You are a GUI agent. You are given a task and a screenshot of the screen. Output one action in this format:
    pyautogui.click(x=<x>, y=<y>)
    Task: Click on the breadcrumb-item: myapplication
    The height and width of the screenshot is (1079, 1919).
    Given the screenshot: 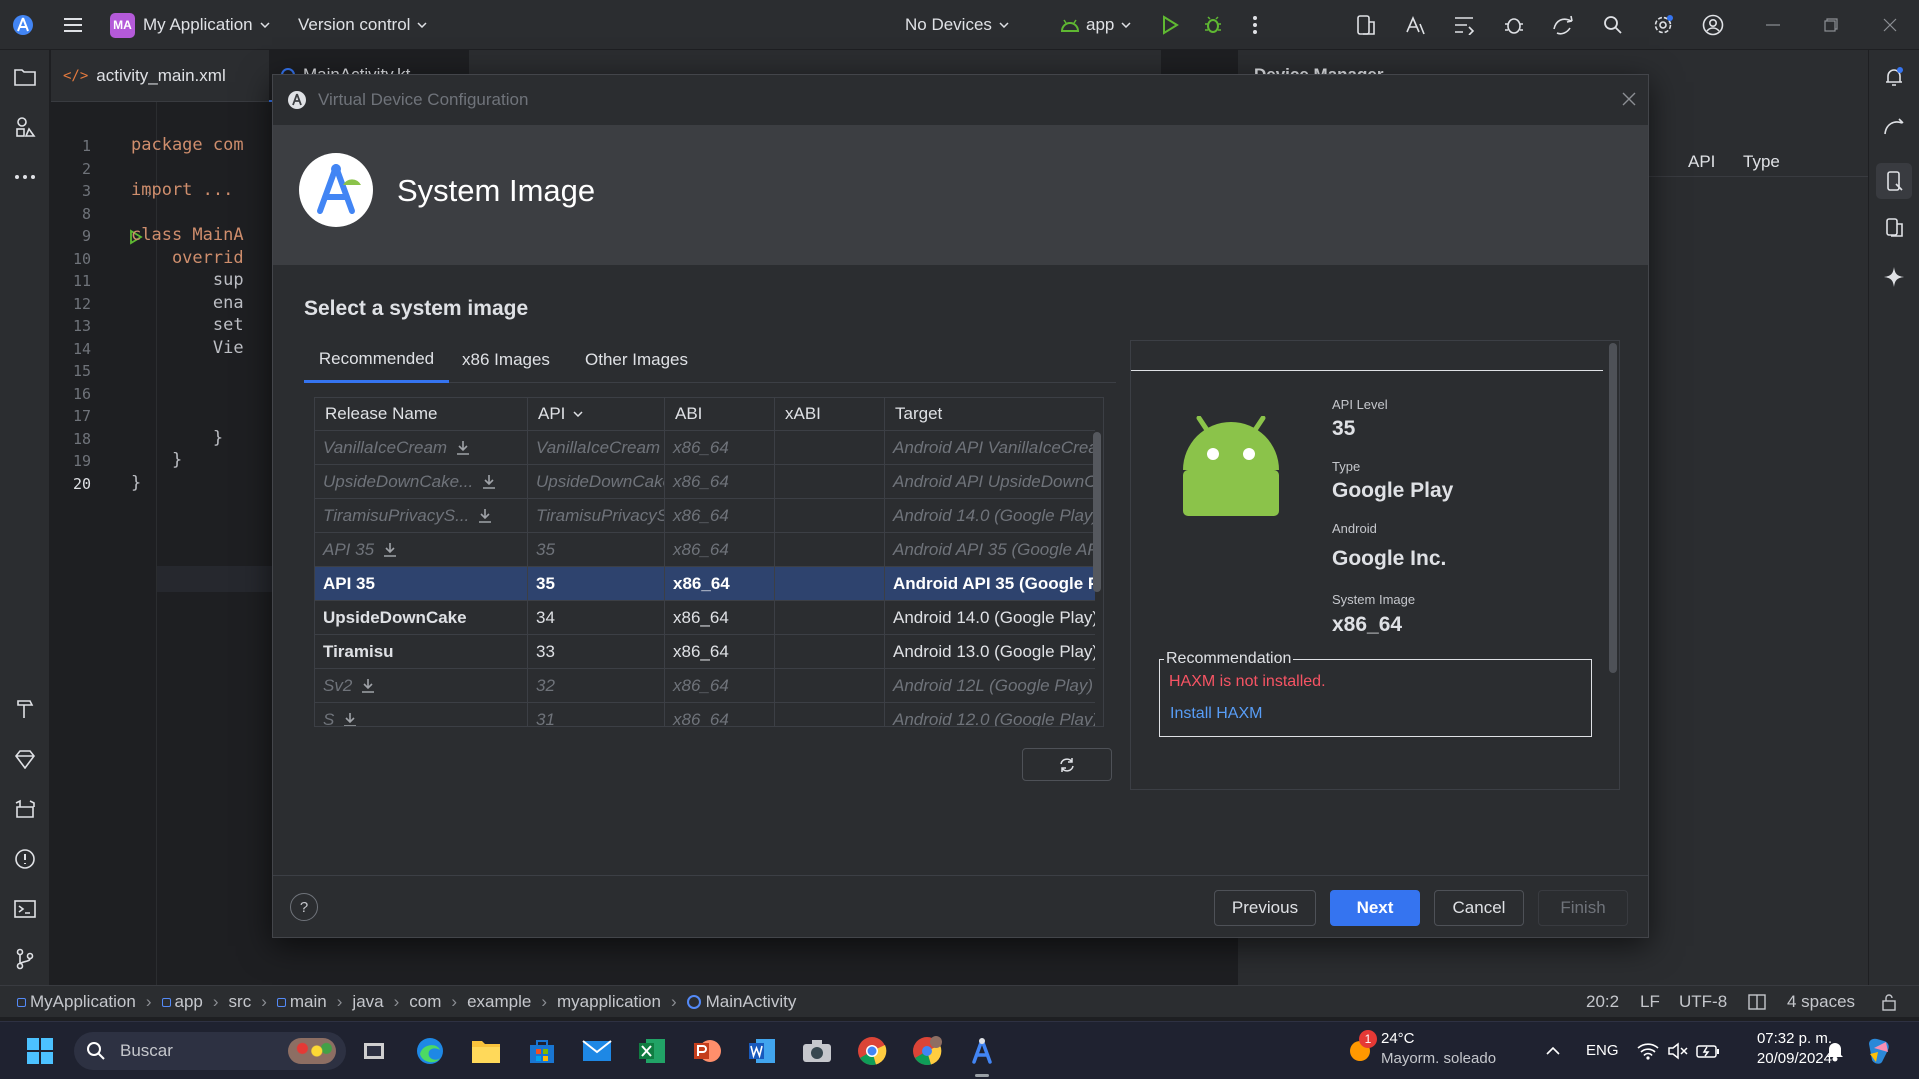 What is the action you would take?
    pyautogui.click(x=609, y=1002)
    